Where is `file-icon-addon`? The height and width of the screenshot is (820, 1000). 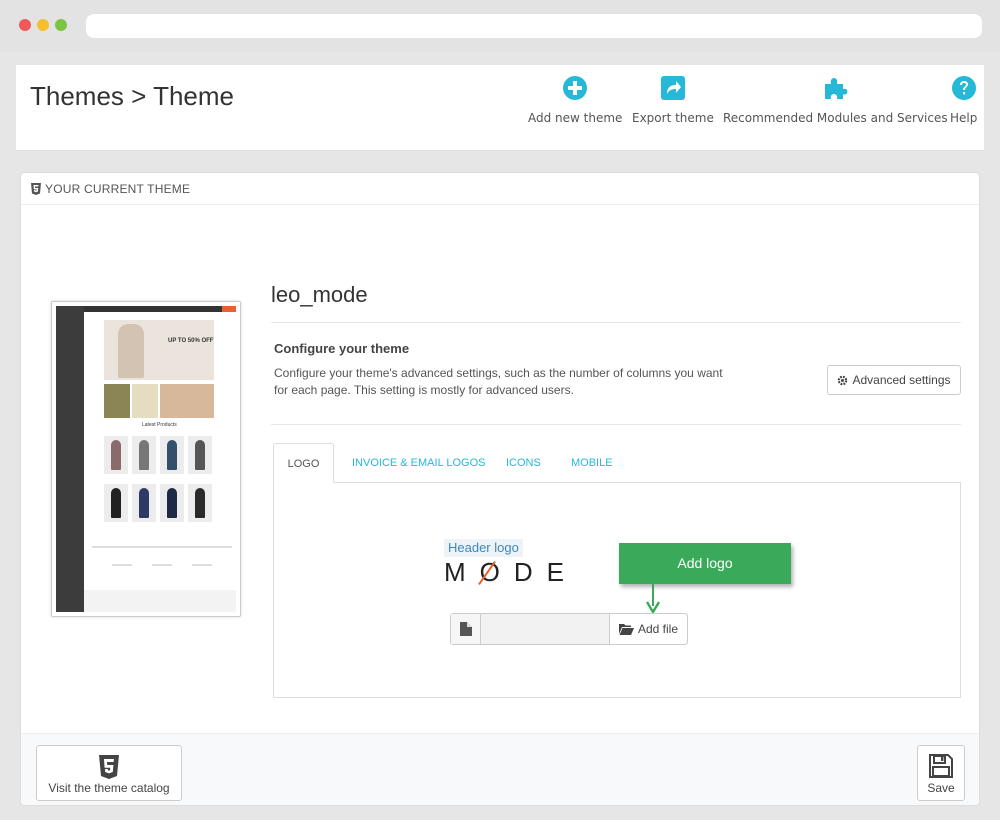
file-icon-addon is located at coordinates (466, 629).